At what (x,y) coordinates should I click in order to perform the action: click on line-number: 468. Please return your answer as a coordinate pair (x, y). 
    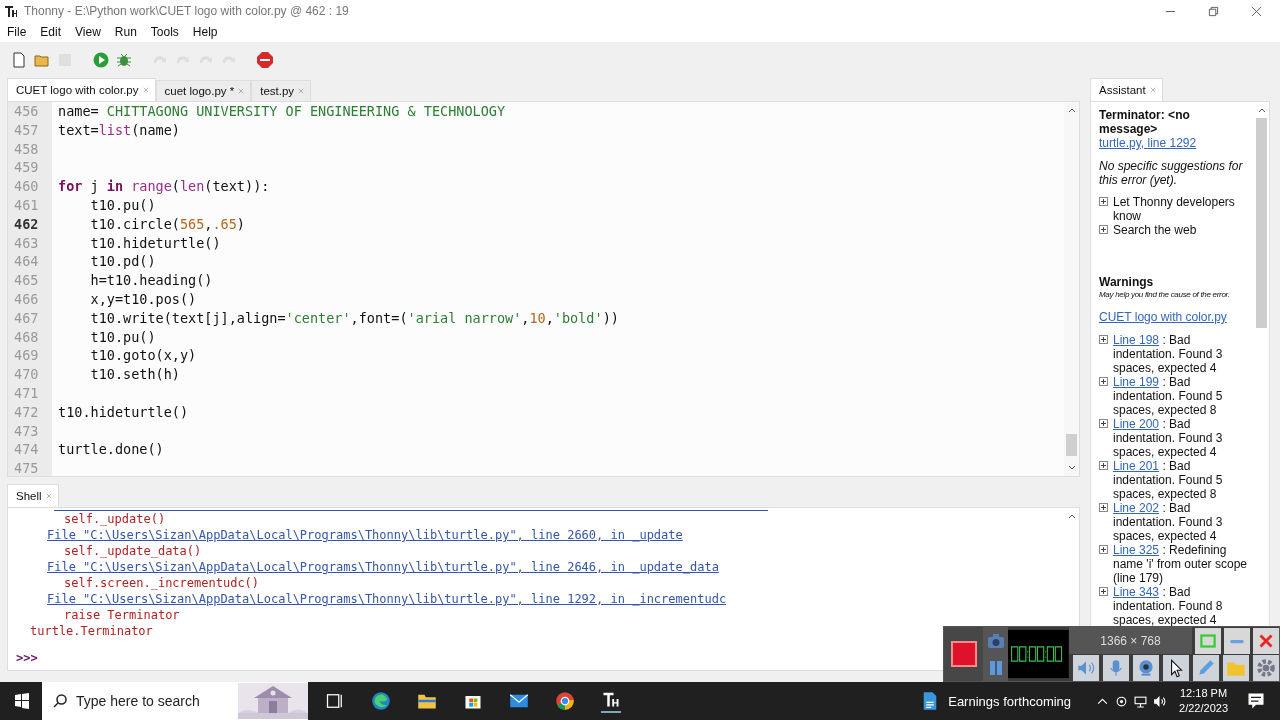
    Looking at the image, I should click on (26, 337).